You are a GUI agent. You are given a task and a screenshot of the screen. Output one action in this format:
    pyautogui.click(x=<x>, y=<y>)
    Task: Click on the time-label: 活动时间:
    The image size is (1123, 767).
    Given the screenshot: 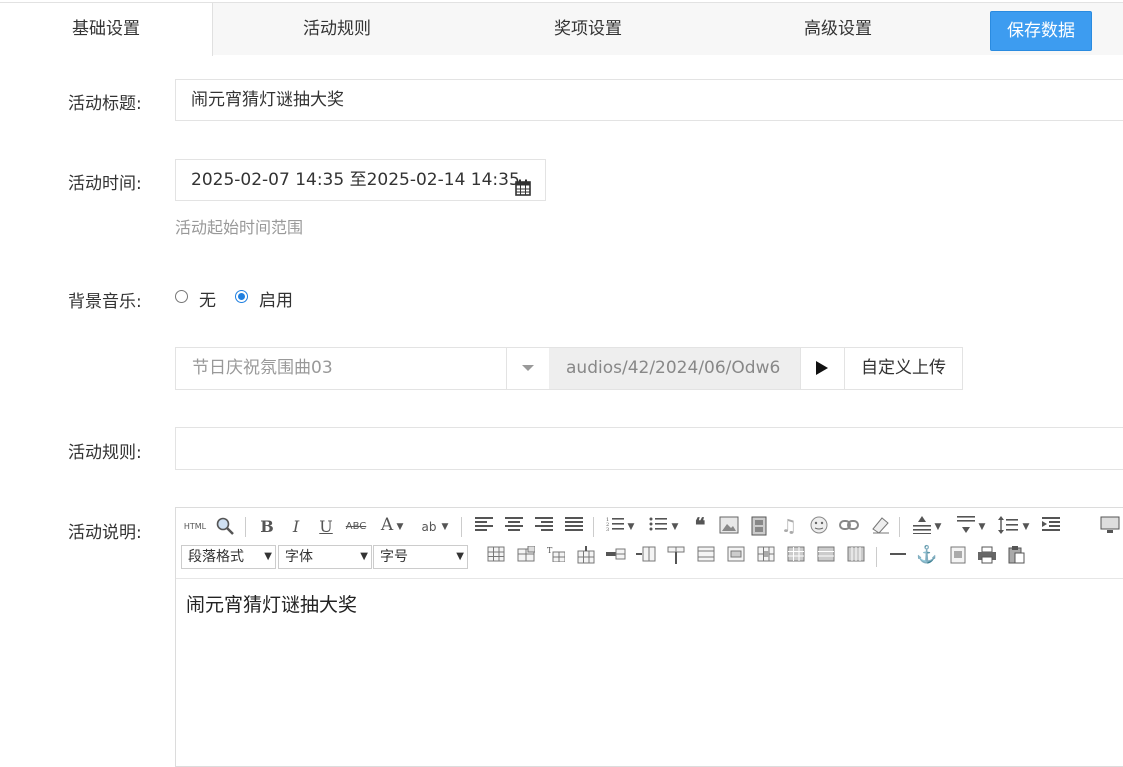 What is the action you would take?
    pyautogui.click(x=105, y=184)
    